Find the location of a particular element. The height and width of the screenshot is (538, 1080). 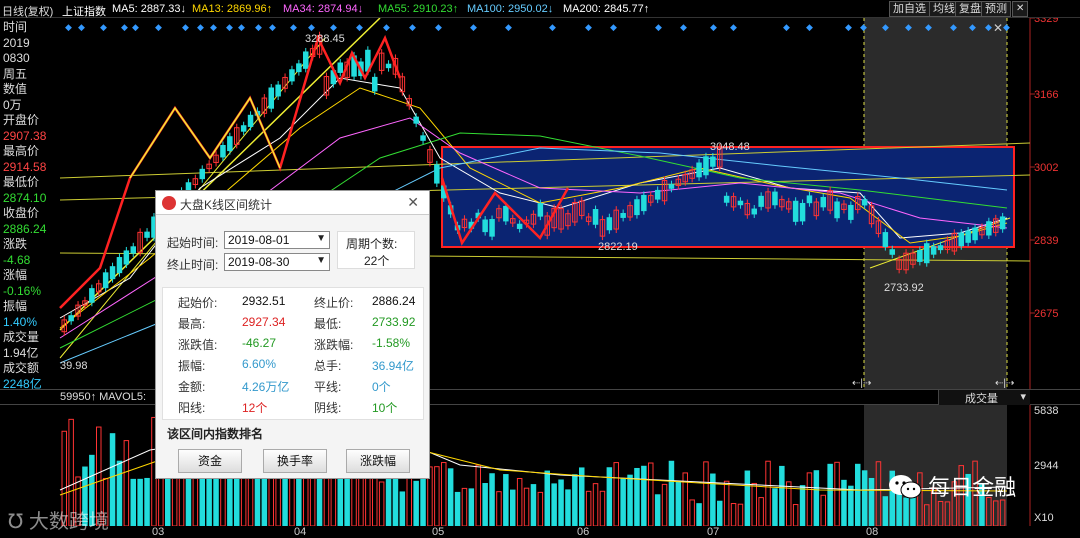

range-start-handle: ⇠|⇢ is located at coordinates (861, 383).